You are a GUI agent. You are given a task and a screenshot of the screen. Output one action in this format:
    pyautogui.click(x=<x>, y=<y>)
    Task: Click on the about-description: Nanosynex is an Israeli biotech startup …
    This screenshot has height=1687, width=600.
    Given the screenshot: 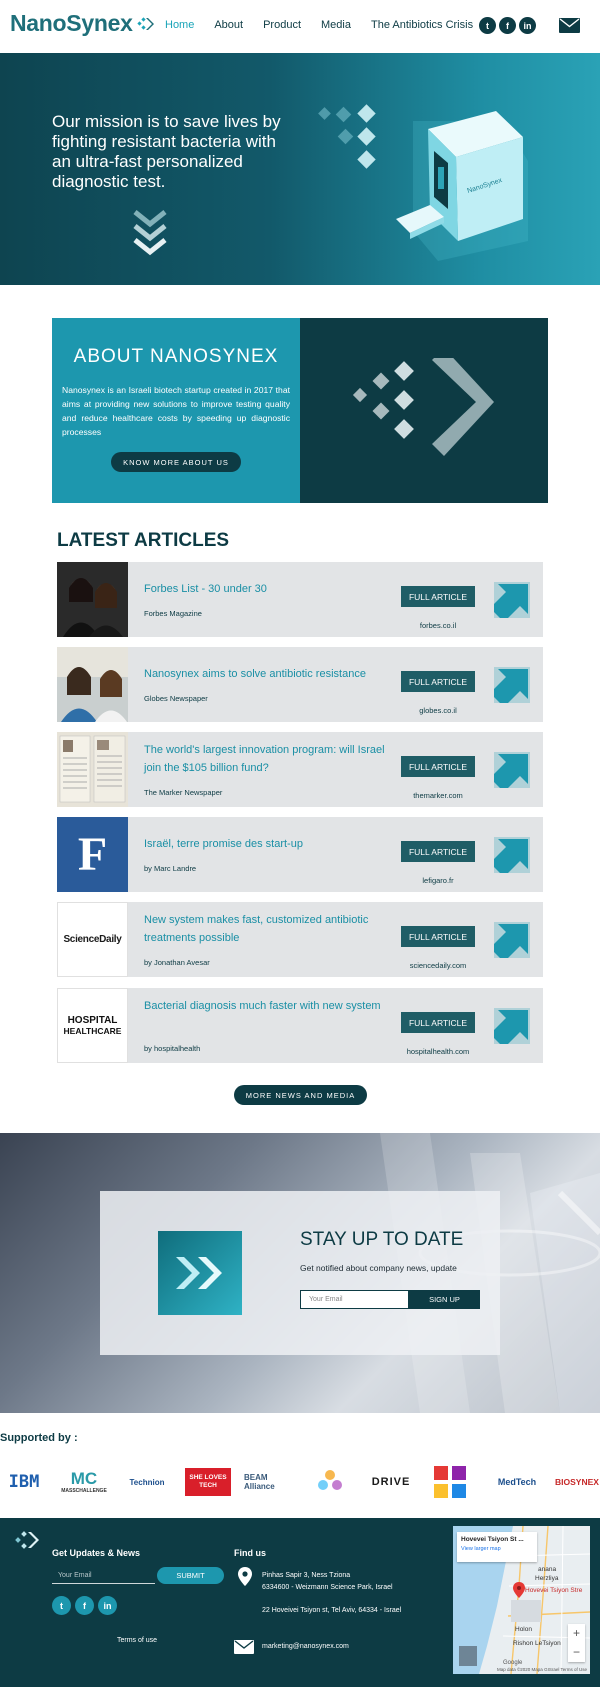 What is the action you would take?
    pyautogui.click(x=176, y=411)
    